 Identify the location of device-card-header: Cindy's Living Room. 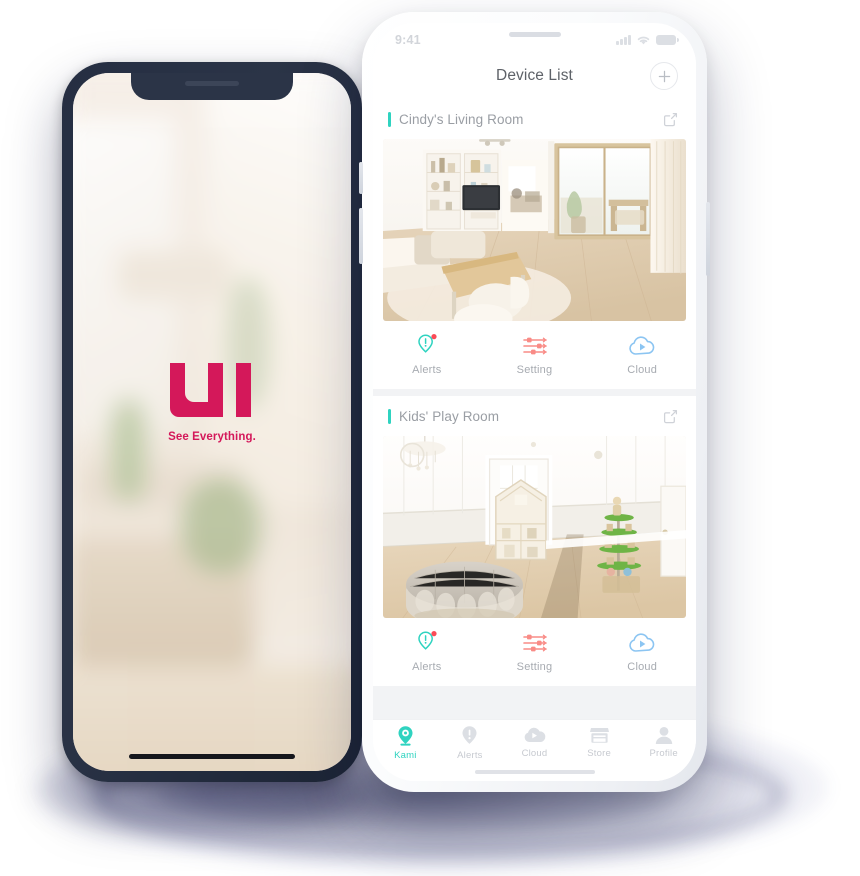
(534, 119).